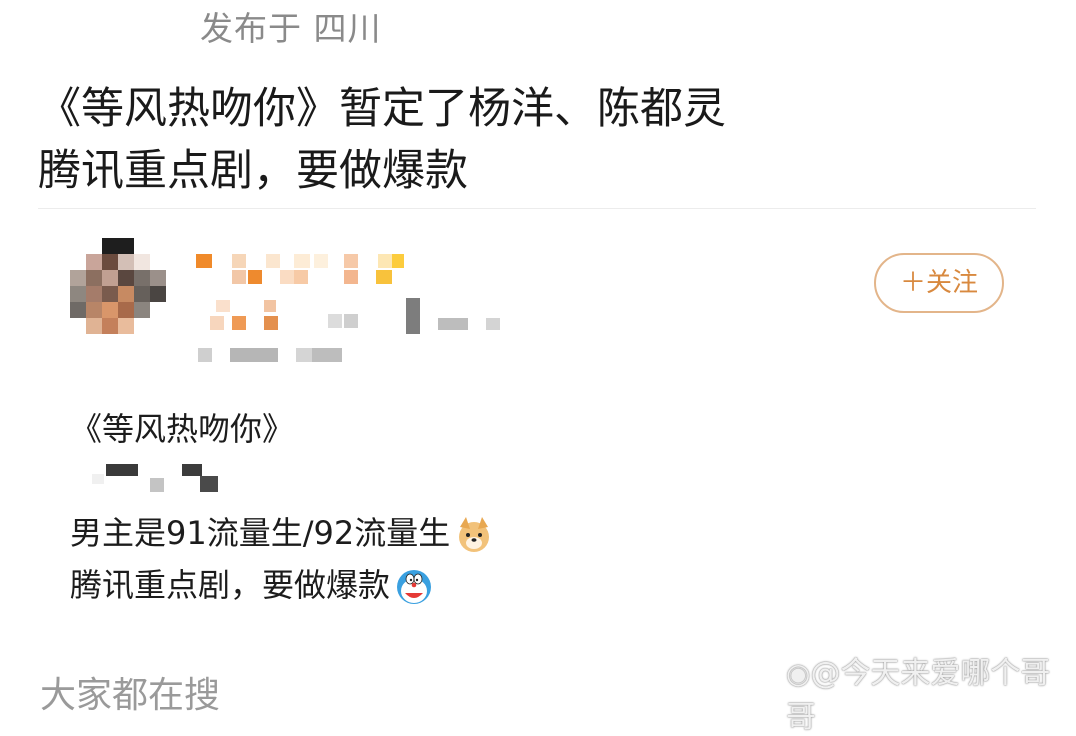  I want to click on user-meta-blurred, so click(356, 333).